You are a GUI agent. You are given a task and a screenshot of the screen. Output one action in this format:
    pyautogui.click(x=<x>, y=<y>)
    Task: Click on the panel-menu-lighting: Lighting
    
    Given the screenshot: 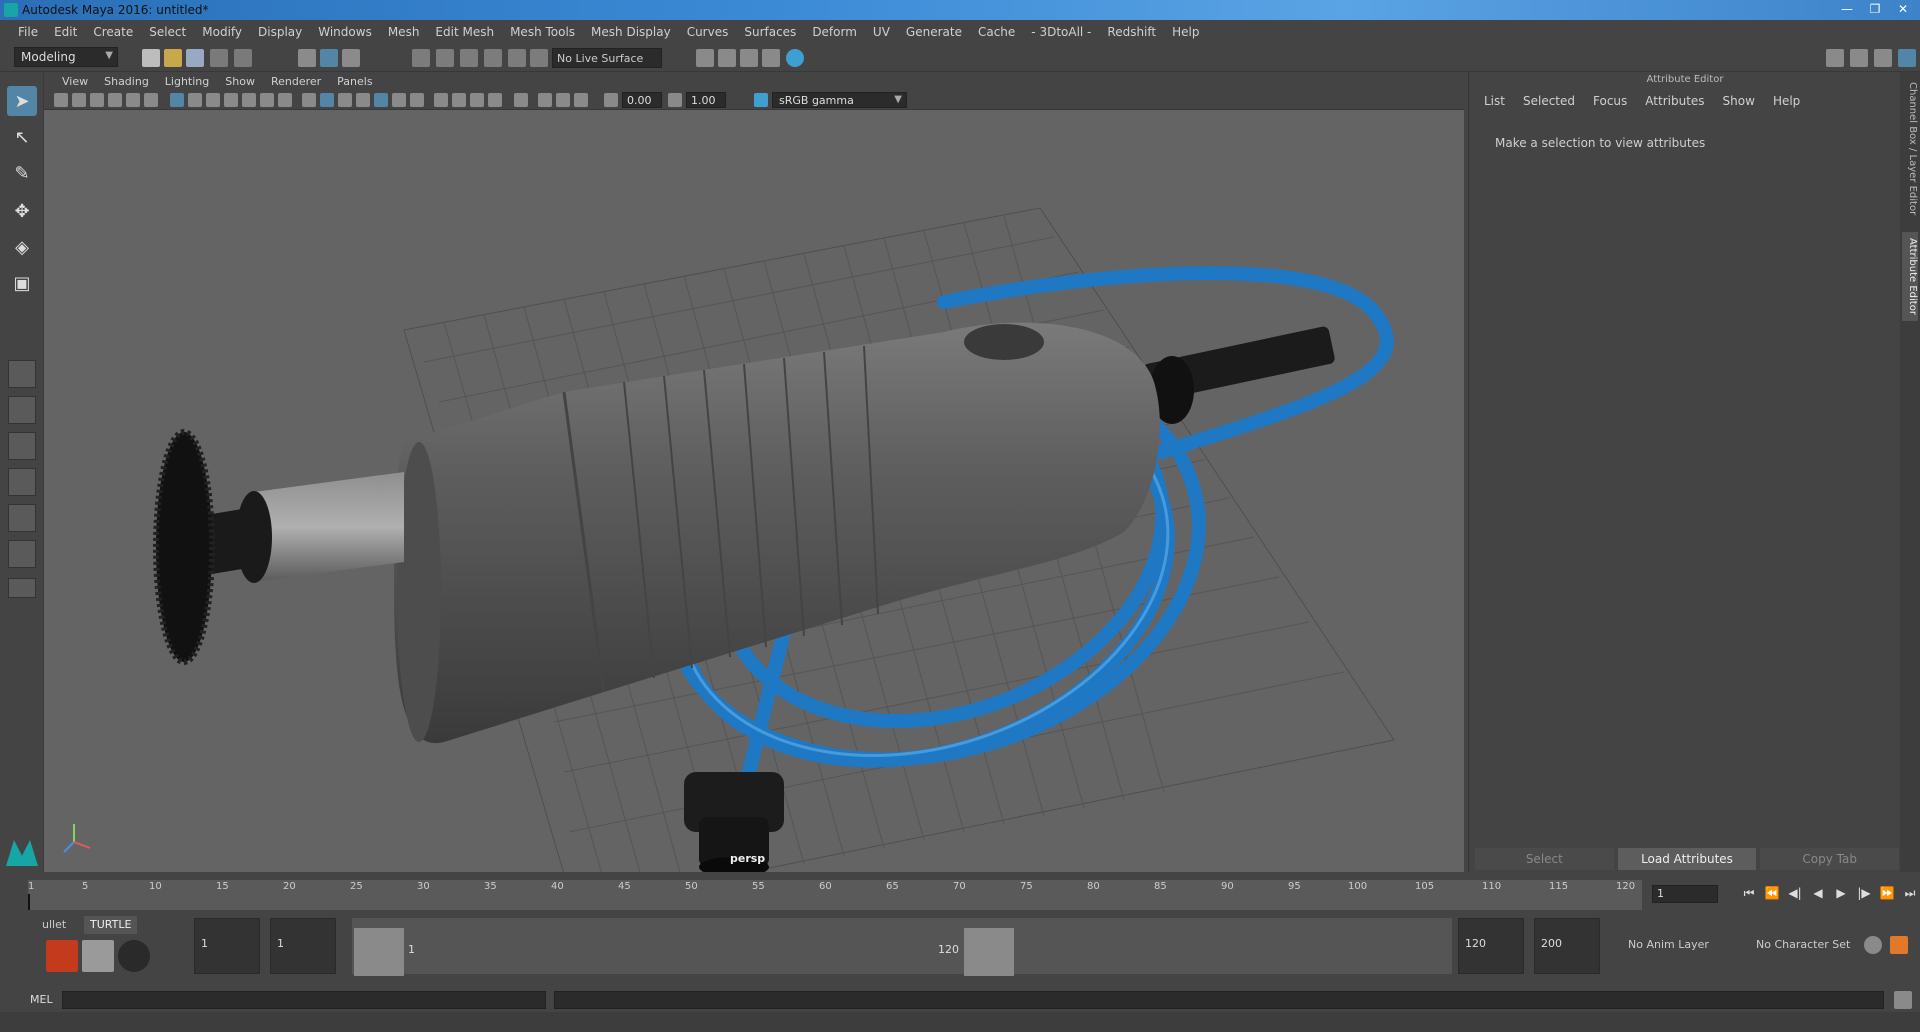 What is the action you would take?
    pyautogui.click(x=187, y=81)
    